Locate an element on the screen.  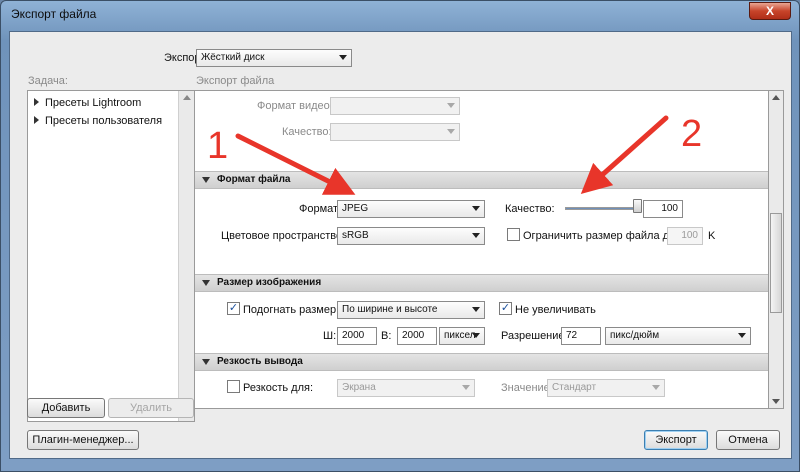
width-input: 2000 is located at coordinates (357, 336).